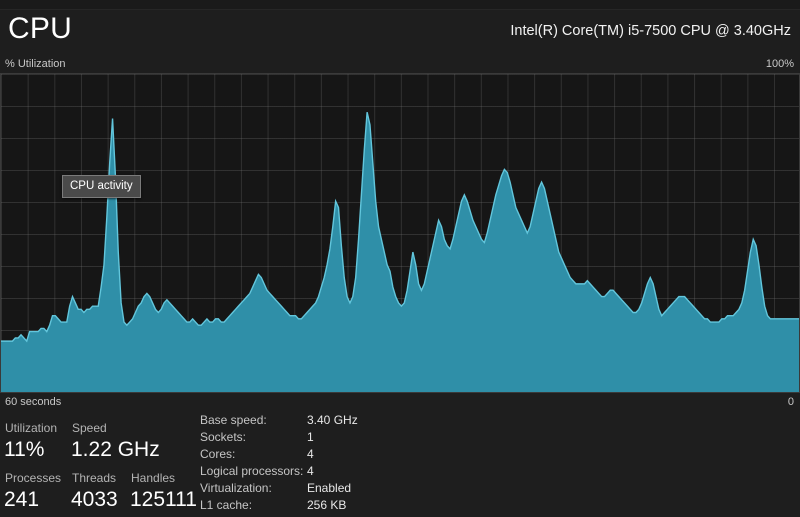 Image resolution: width=800 pixels, height=517 pixels. Describe the element at coordinates (790, 402) in the screenshot. I see `x-axis-end-label: 0` at that location.